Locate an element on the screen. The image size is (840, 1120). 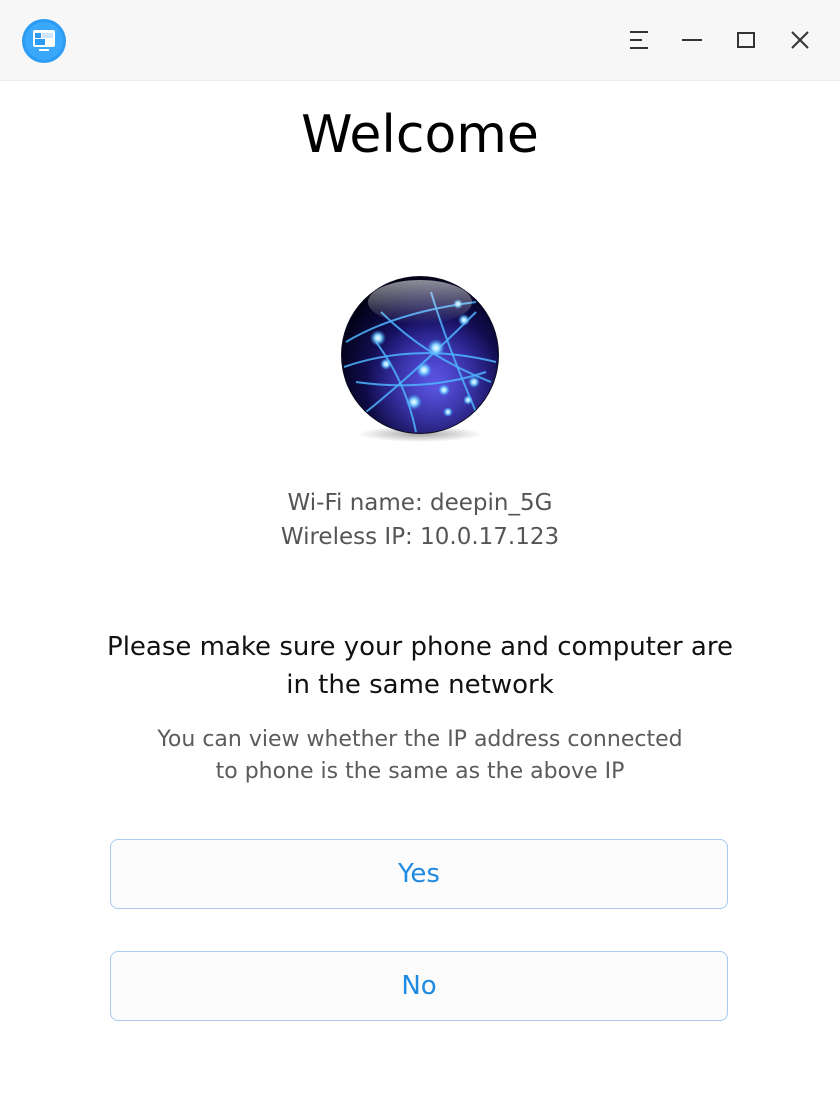
minimize-icon is located at coordinates (692, 40).